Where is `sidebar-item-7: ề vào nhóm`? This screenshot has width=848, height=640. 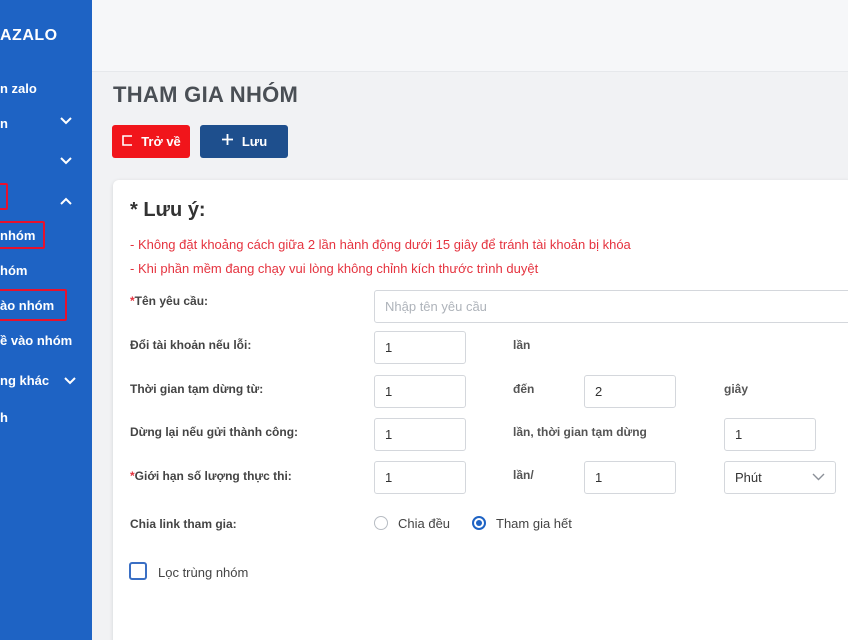
sidebar-item-7: ề vào nhóm is located at coordinates (36, 340).